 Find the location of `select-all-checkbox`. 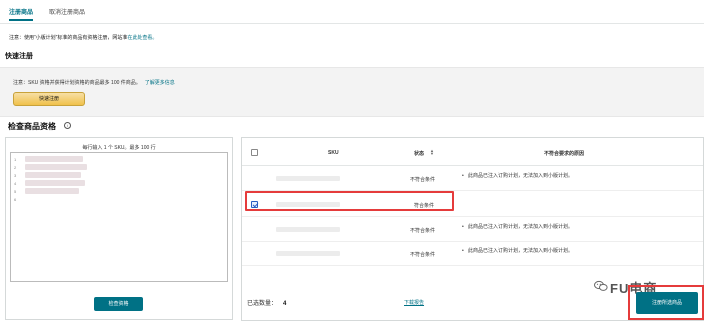

select-all-checkbox is located at coordinates (254, 152).